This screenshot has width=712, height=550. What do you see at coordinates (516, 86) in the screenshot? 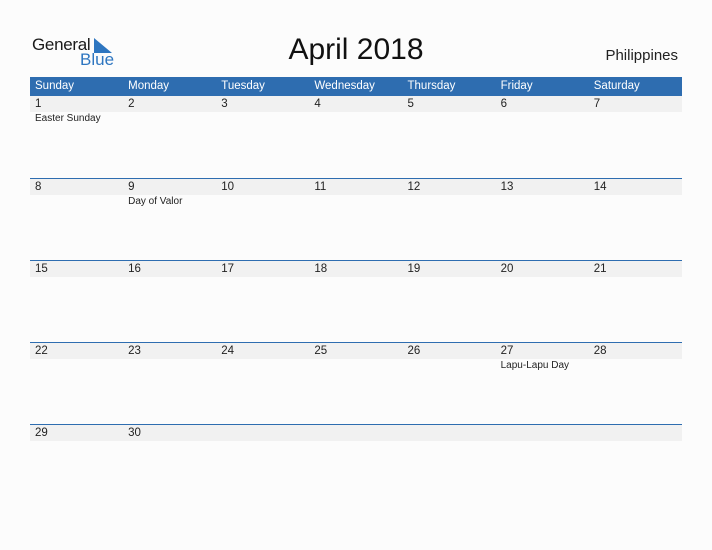
I see `weekday-friday: Friday` at bounding box center [516, 86].